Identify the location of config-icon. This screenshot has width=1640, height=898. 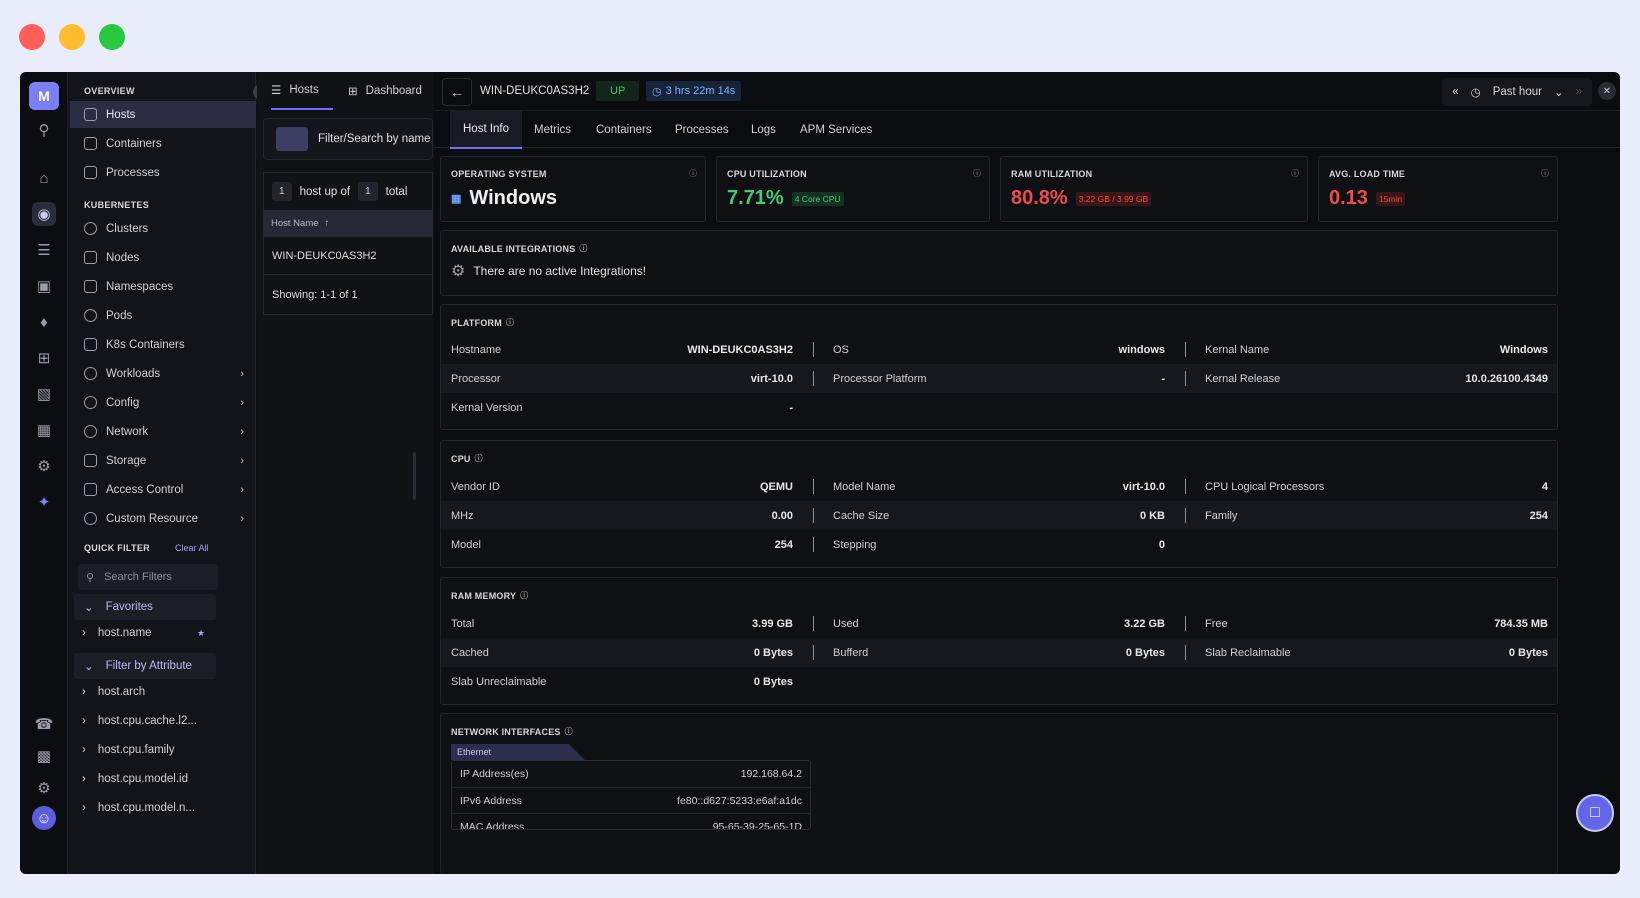
(90, 402).